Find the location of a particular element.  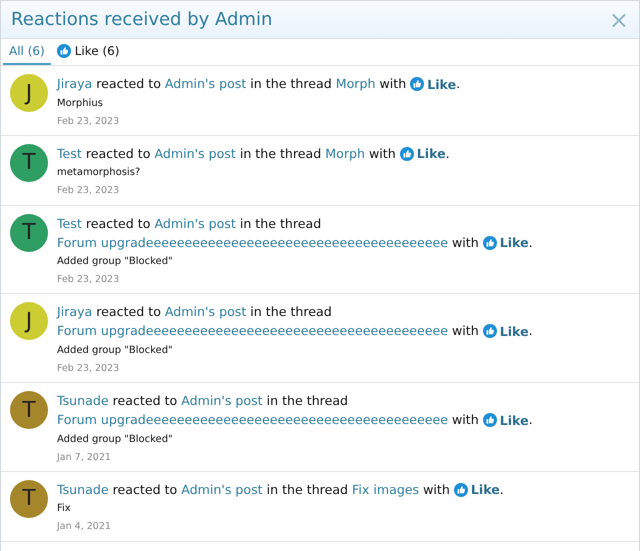

reaction-date: Jan 4, 2021 is located at coordinates (84, 527).